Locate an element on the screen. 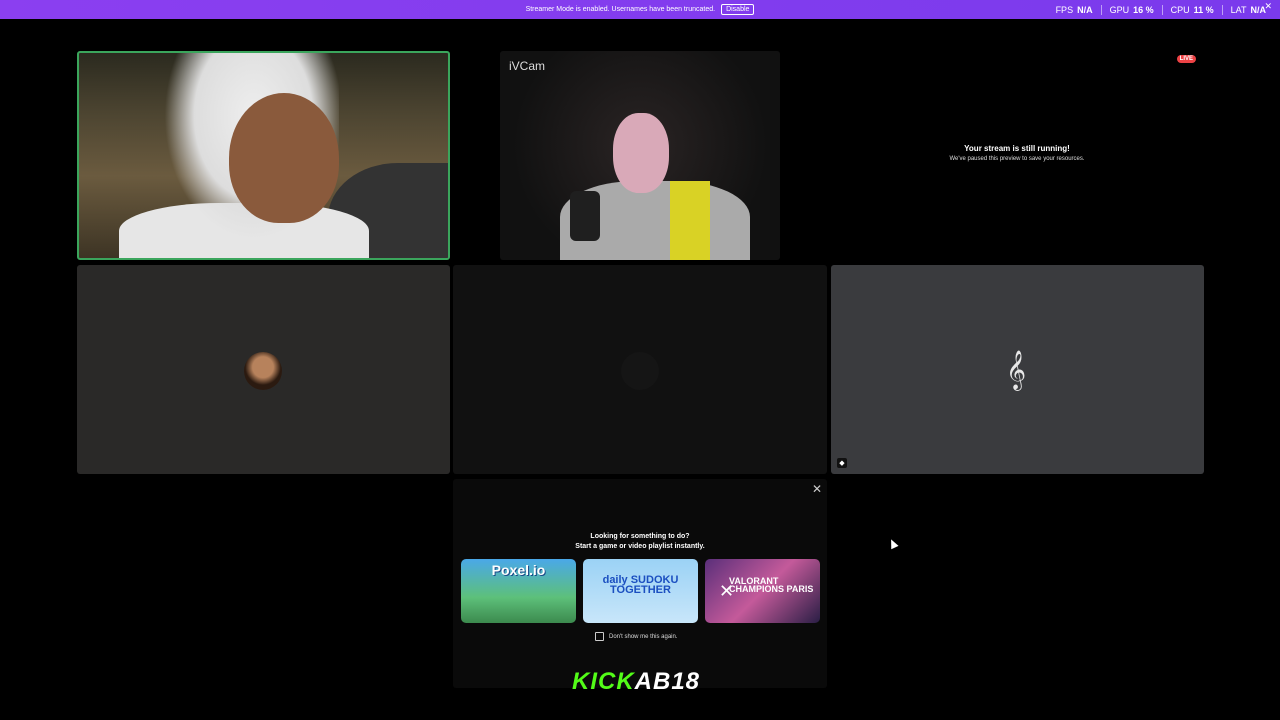  dont-show-label: Don't show me this again. is located at coordinates (643, 636).